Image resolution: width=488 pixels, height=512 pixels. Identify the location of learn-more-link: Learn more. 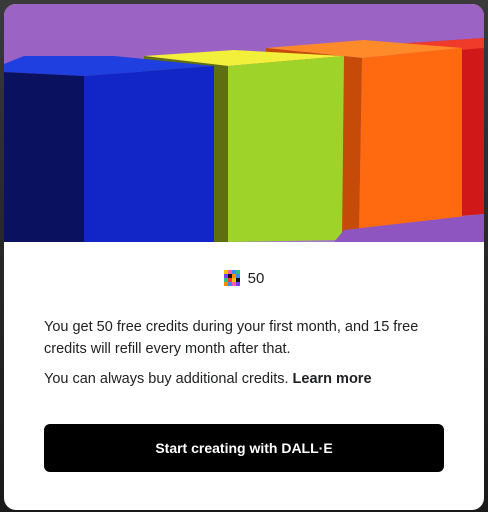
(332, 379).